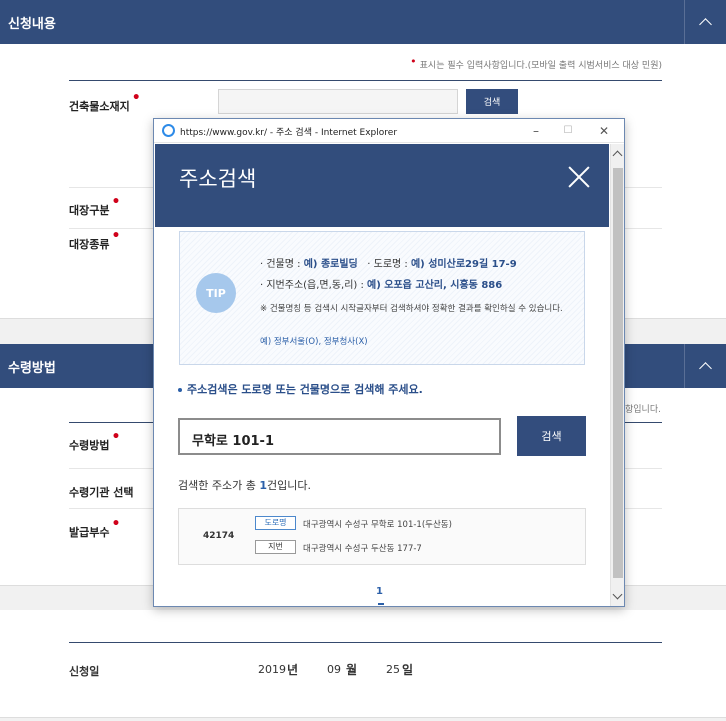 The image size is (726, 721). I want to click on required-note-tail: 항입니다., so click(643, 410).